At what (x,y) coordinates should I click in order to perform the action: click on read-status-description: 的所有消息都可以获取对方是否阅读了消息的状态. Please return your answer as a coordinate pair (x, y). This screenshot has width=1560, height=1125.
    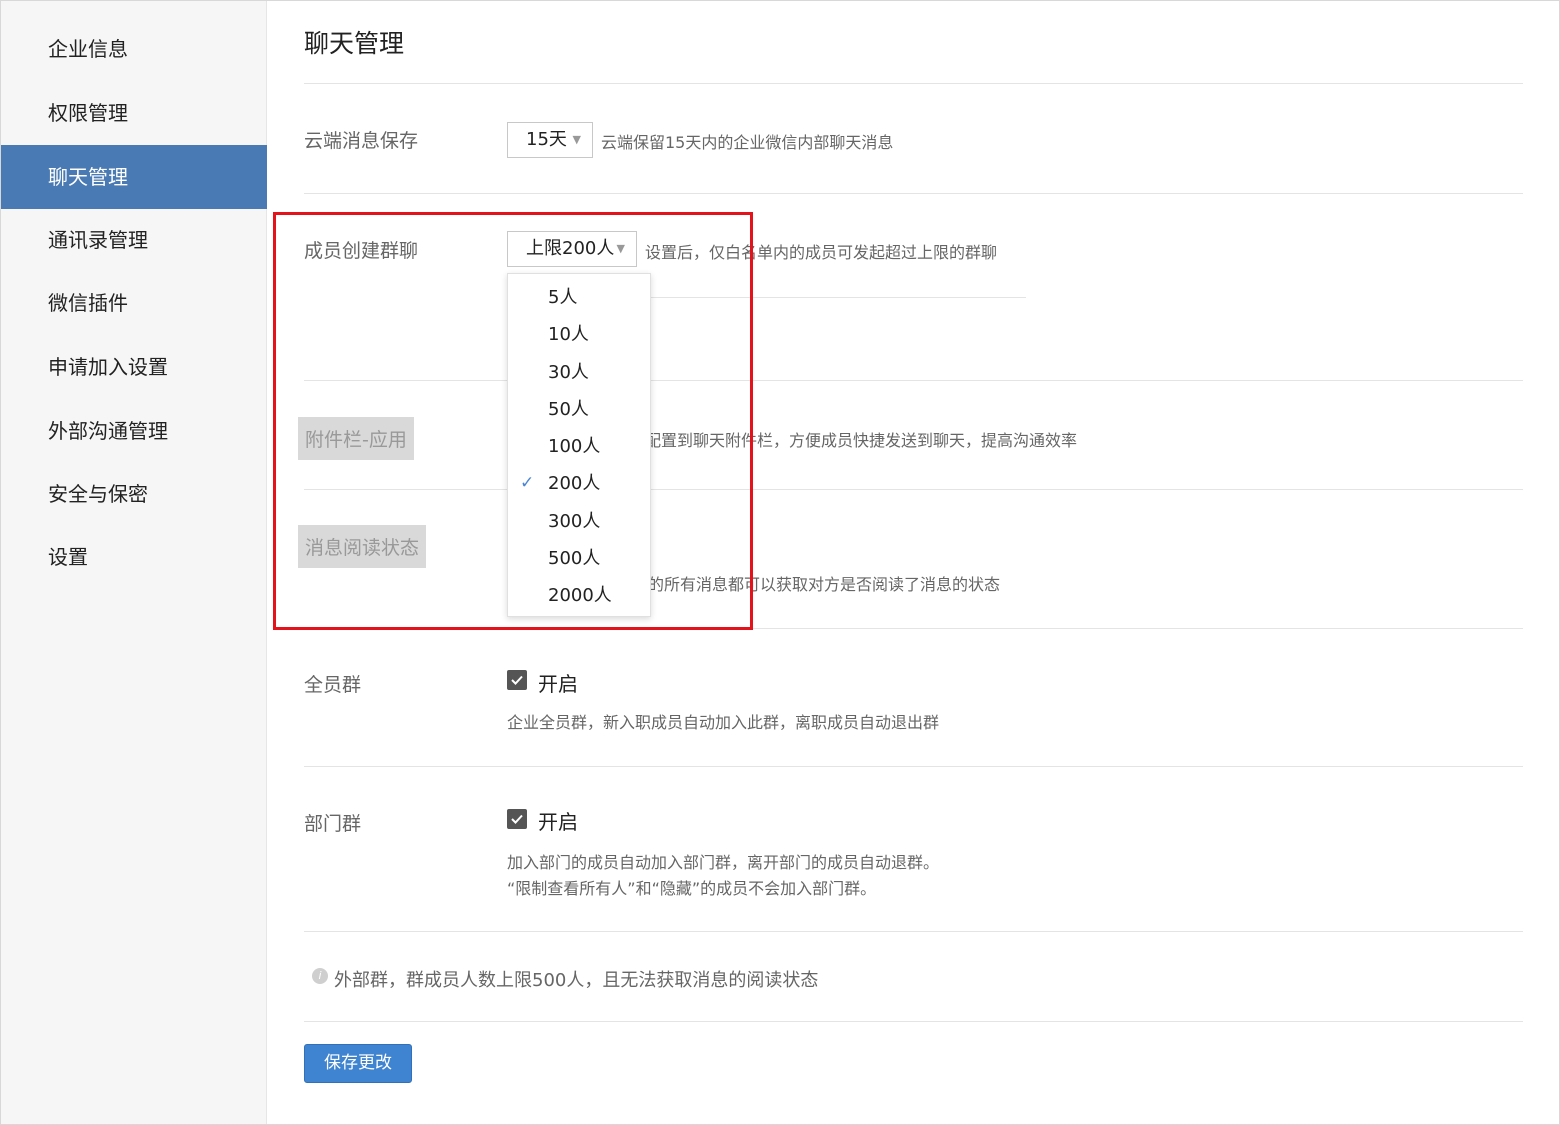
    Looking at the image, I should click on (824, 584).